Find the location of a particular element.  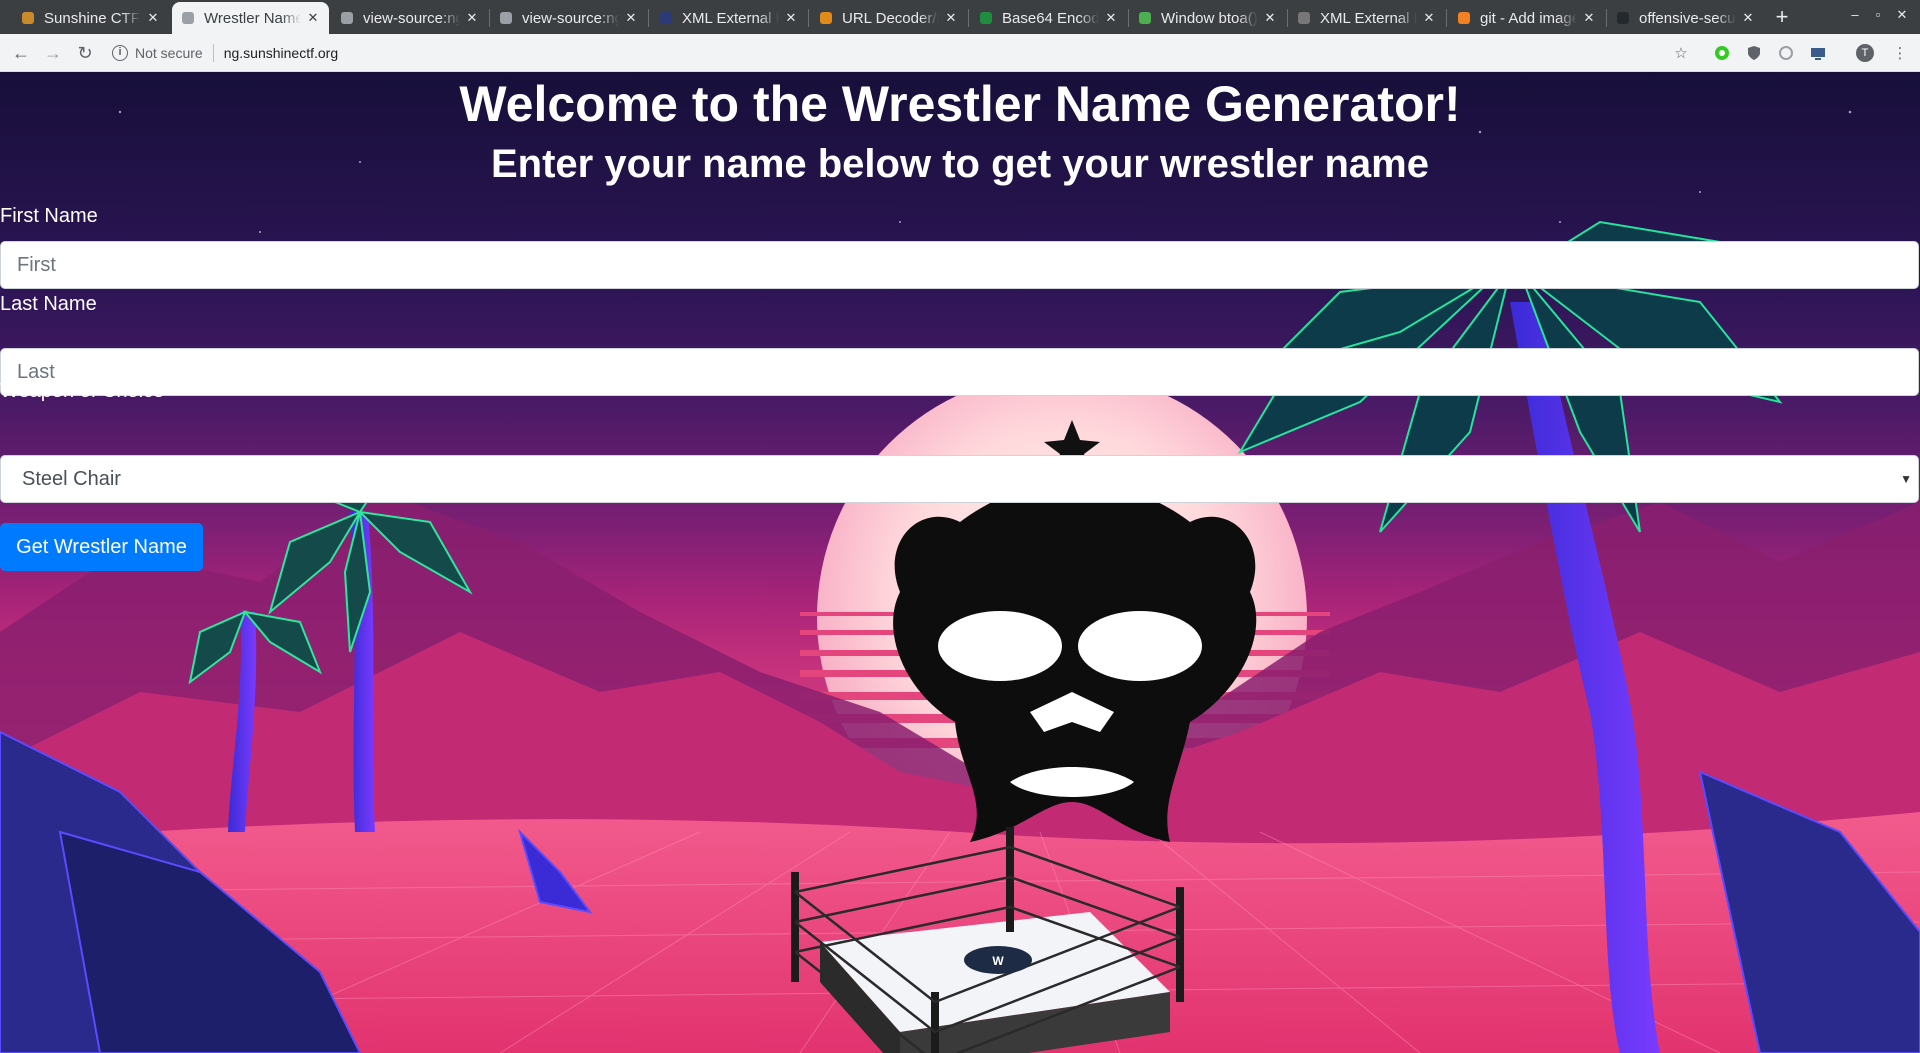

tab-title: git - Add image is located at coordinates (1528, 18).